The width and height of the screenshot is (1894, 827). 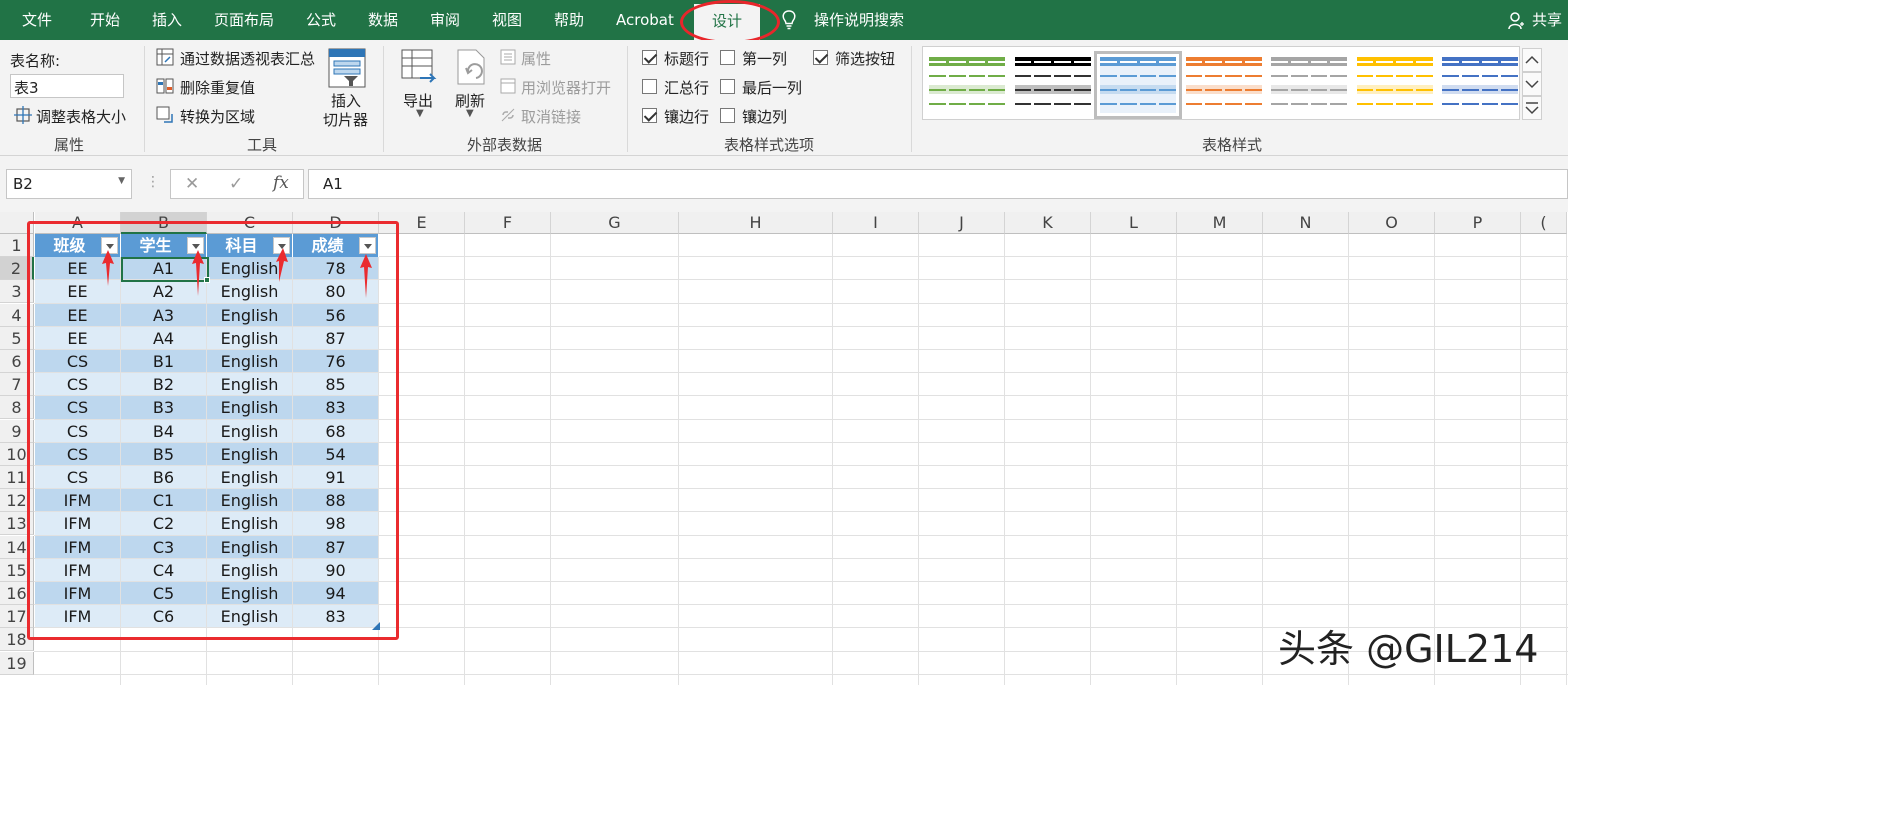 What do you see at coordinates (1532, 60) in the screenshot?
I see `gallery-scroll-up-button` at bounding box center [1532, 60].